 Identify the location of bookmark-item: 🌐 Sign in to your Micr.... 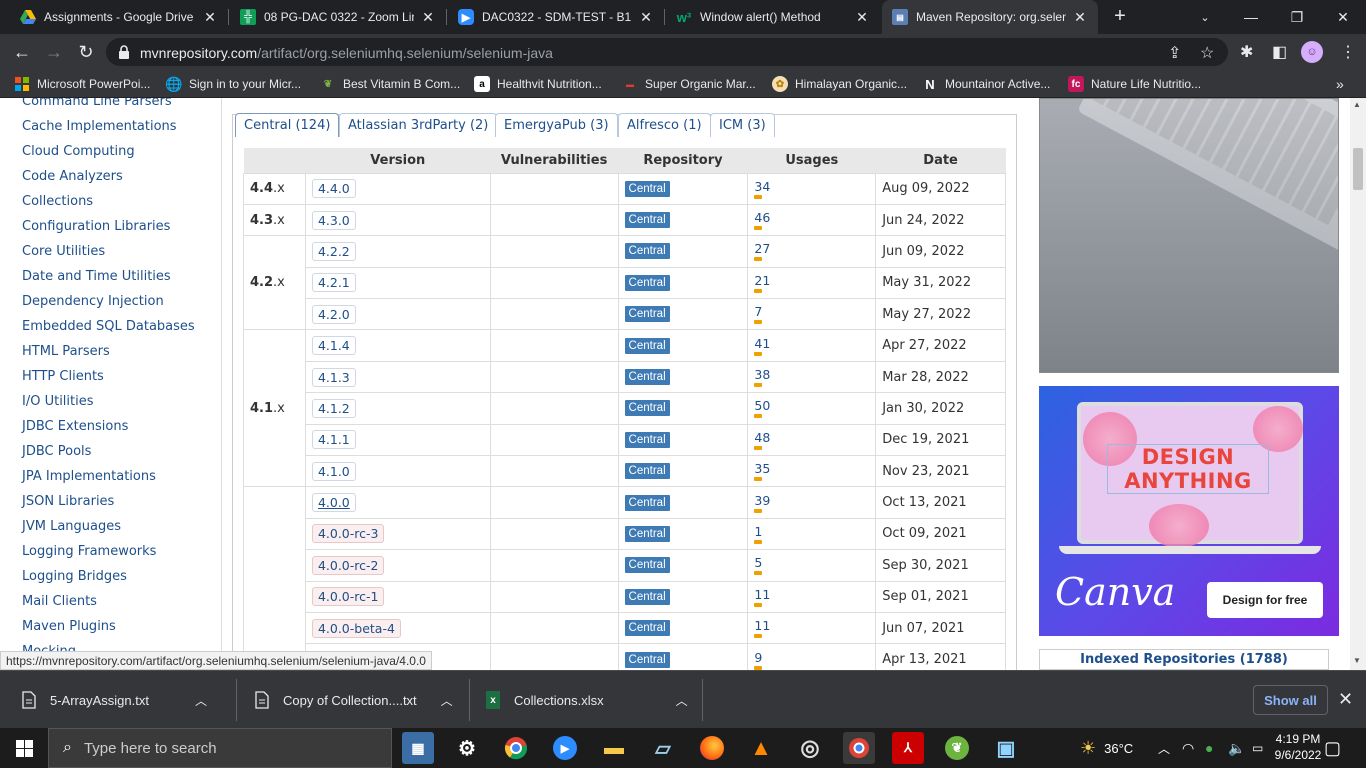
(233, 84).